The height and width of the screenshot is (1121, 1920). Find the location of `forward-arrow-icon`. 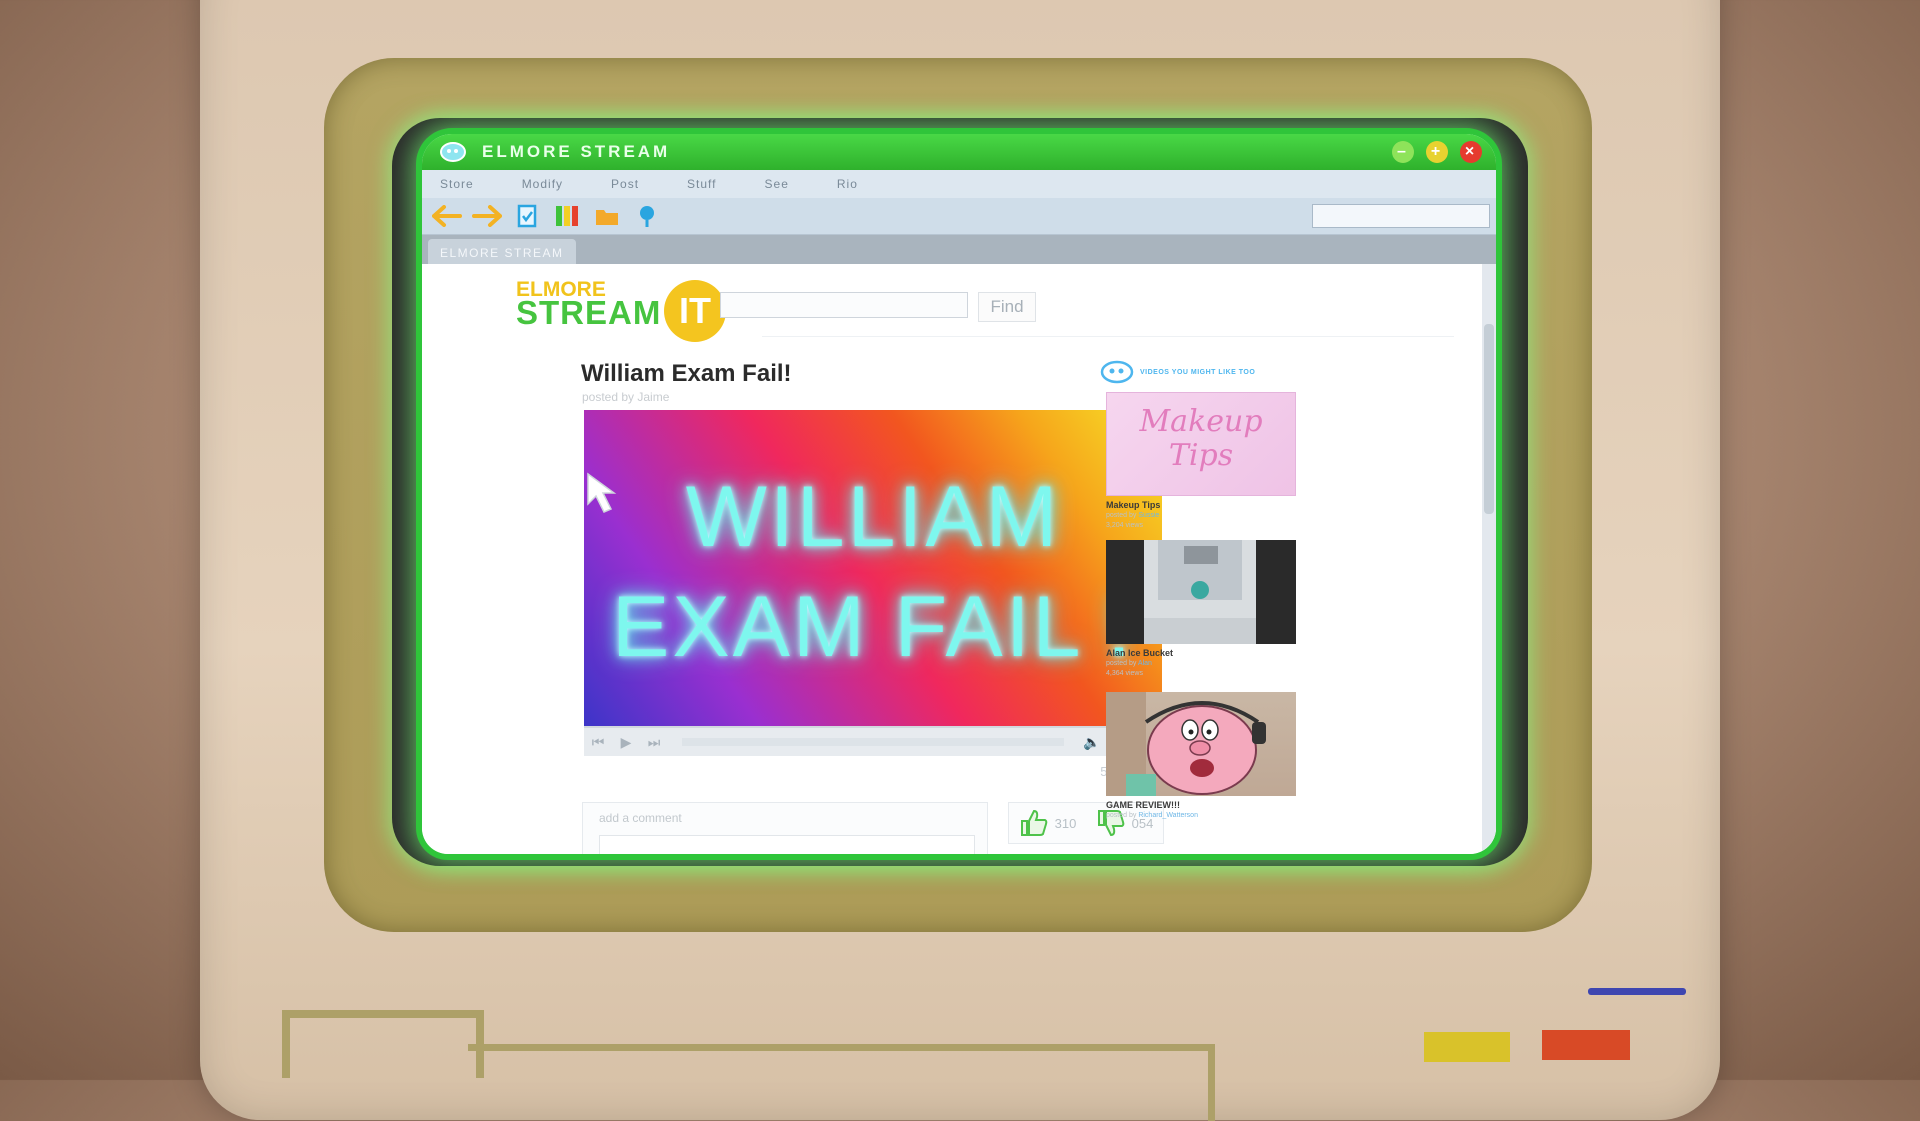

forward-arrow-icon is located at coordinates (487, 216).